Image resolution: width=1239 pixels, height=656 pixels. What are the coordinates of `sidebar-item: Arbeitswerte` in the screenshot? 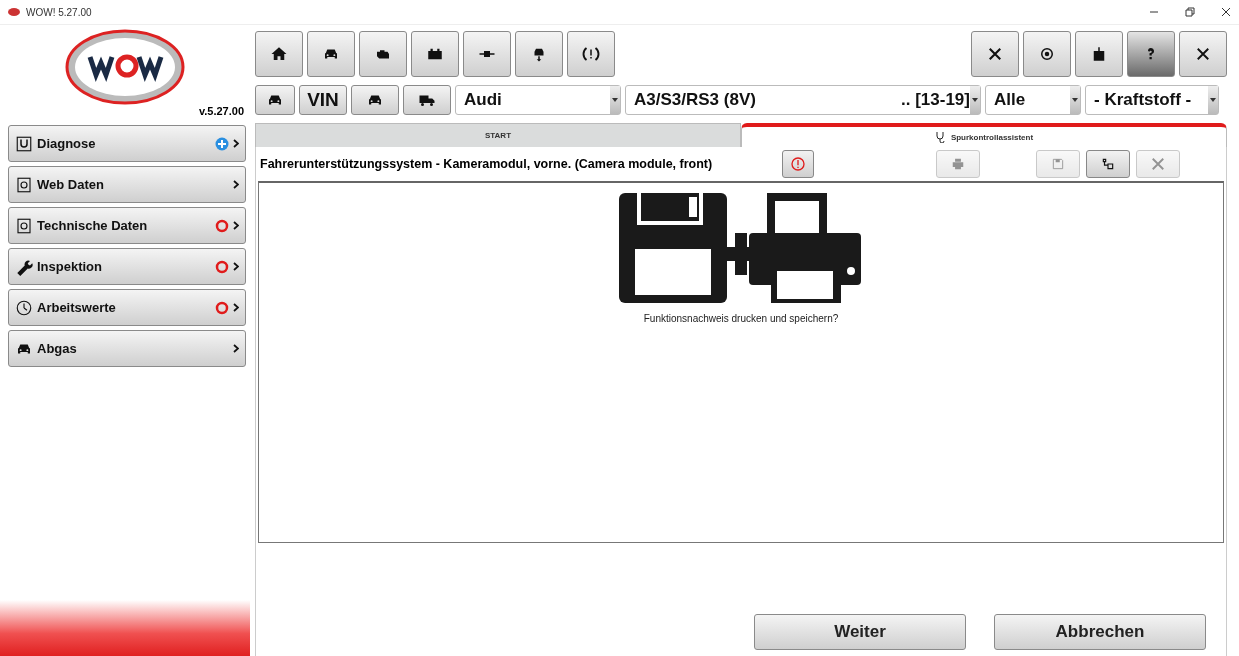 It's located at (127, 307).